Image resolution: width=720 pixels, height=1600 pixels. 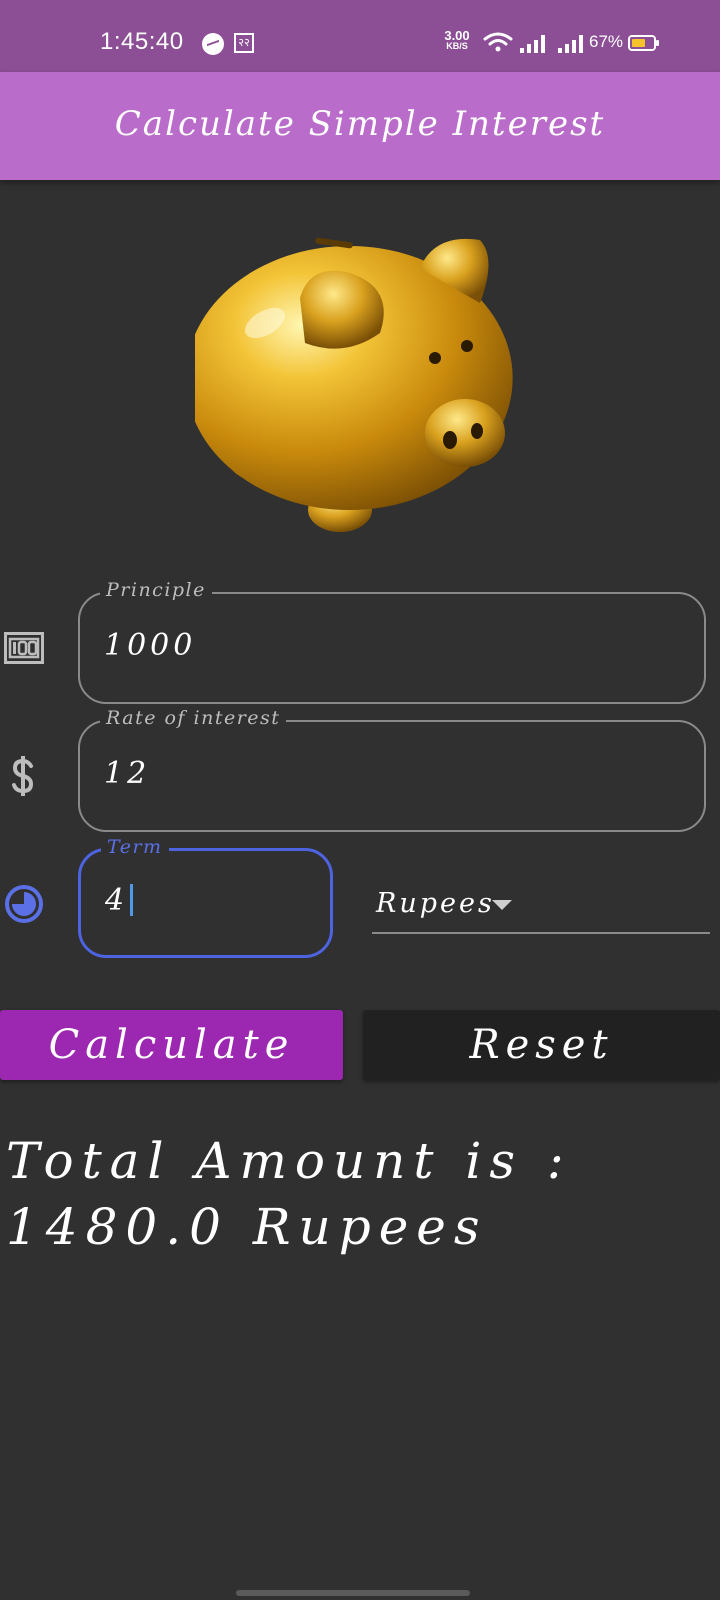 What do you see at coordinates (354, 384) in the screenshot?
I see `piggy-bank-image` at bounding box center [354, 384].